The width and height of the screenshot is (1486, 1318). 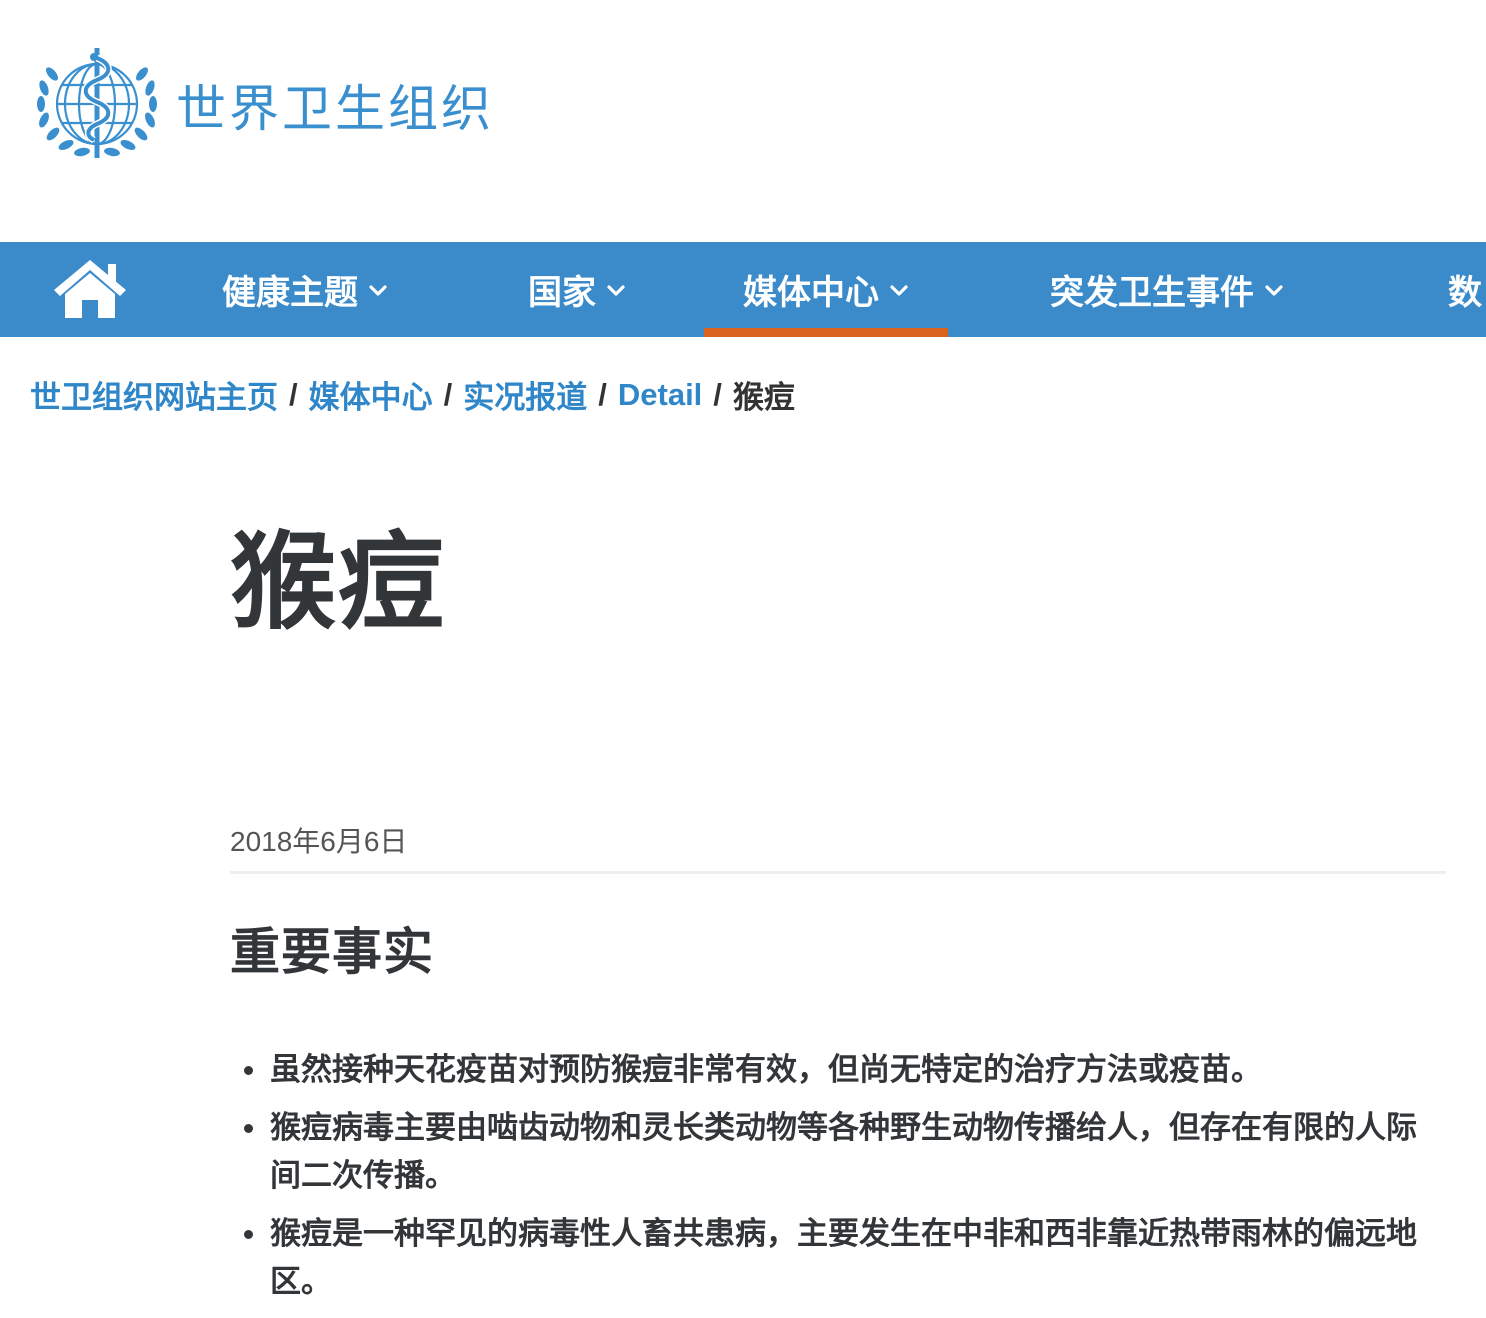 I want to click on key-facts-heading: 重要事实, so click(x=332, y=952).